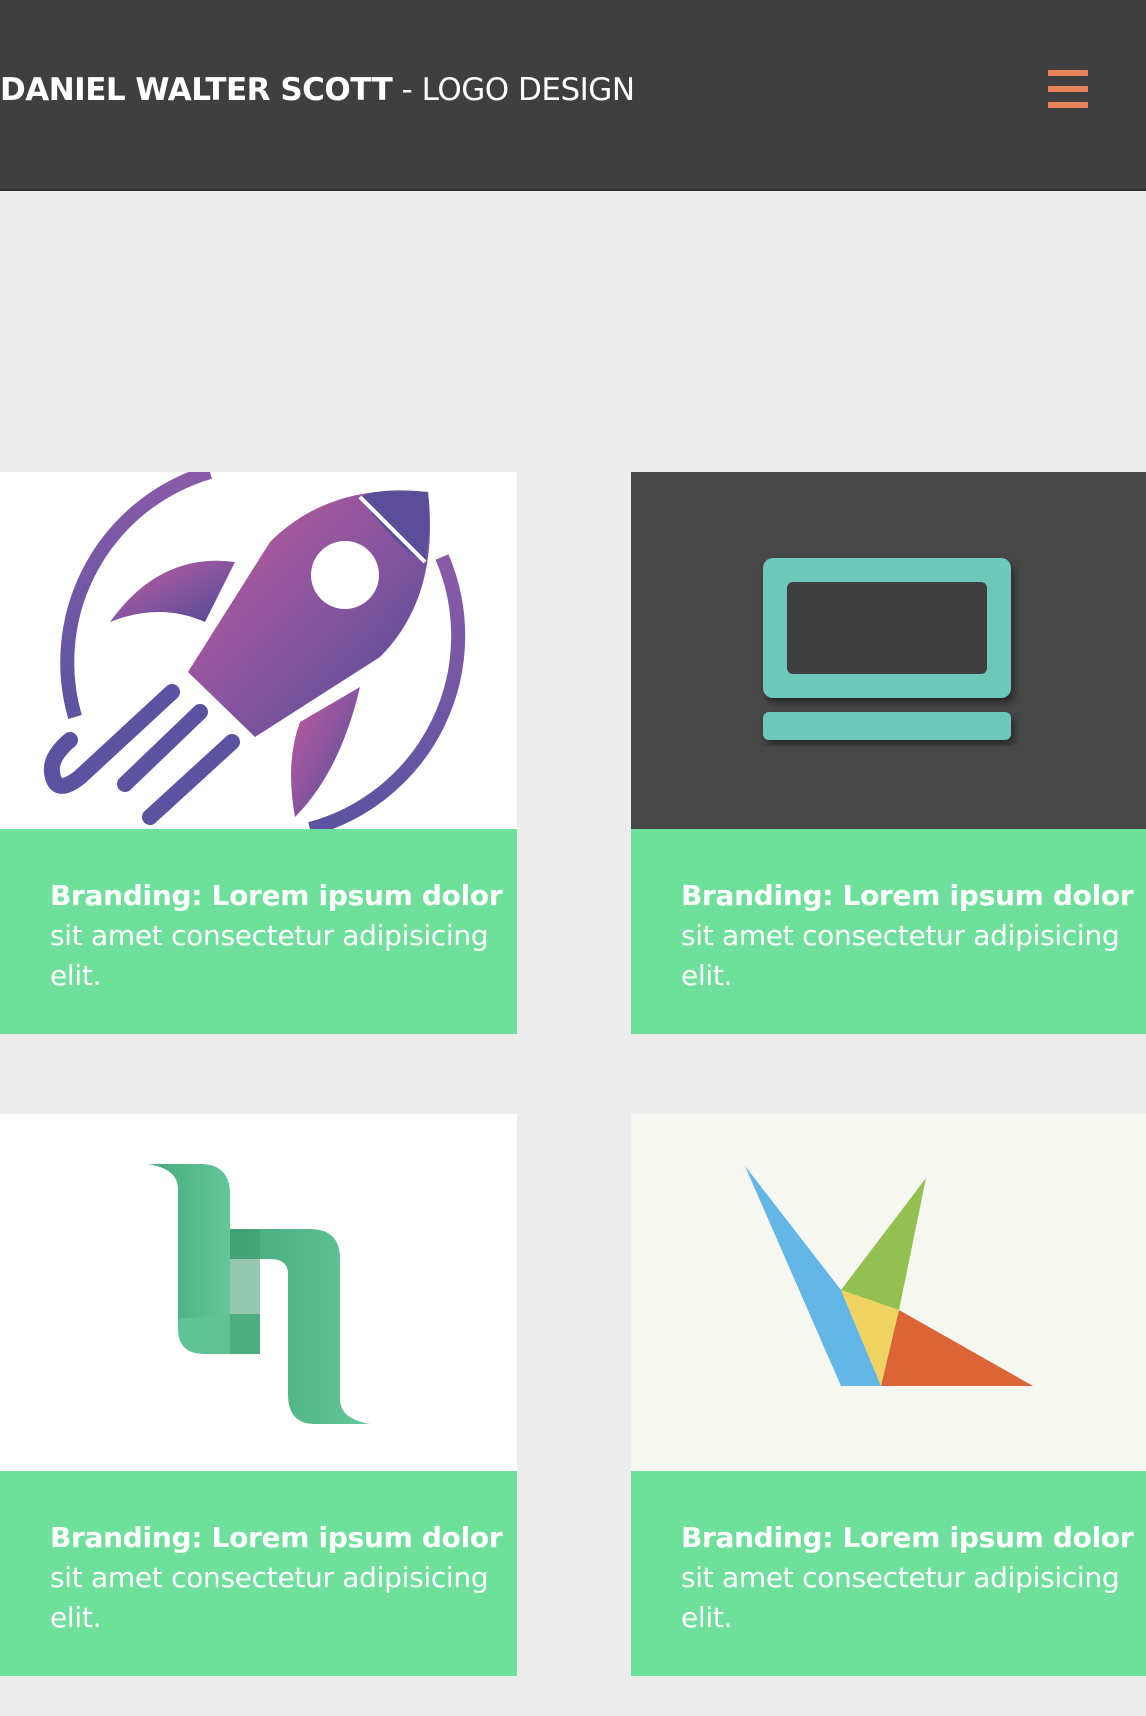 This screenshot has width=1146, height=1716. I want to click on ribbon-letter-logo-icon, so click(258, 1292).